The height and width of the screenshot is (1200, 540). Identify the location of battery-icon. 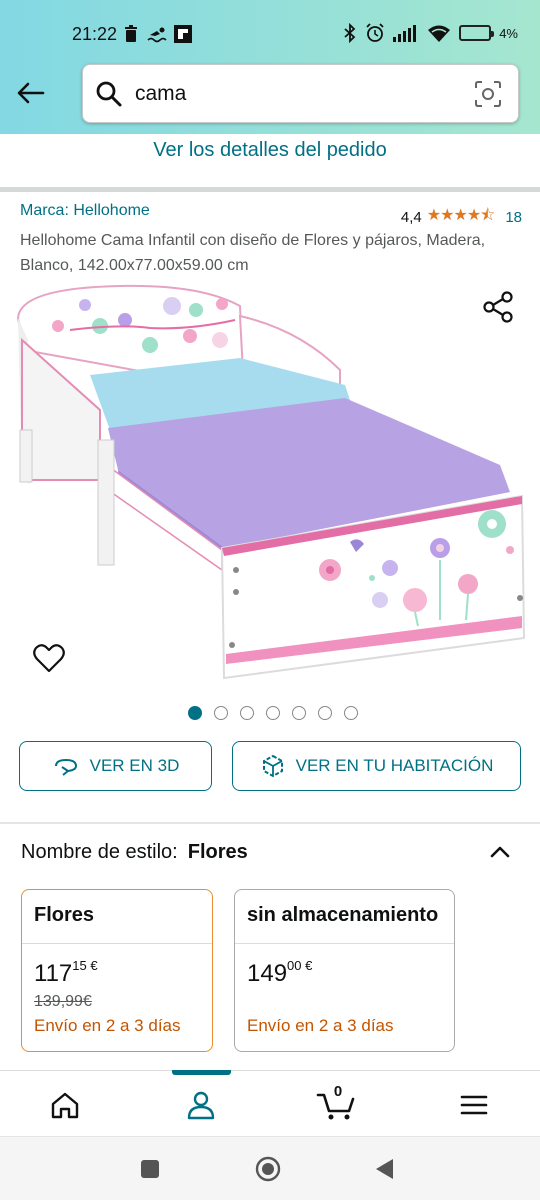
(477, 33).